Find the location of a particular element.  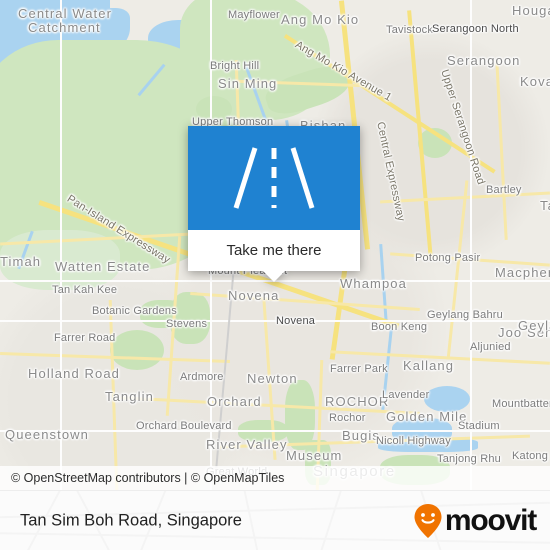

map-label: Hougang is located at coordinates (531, 10).